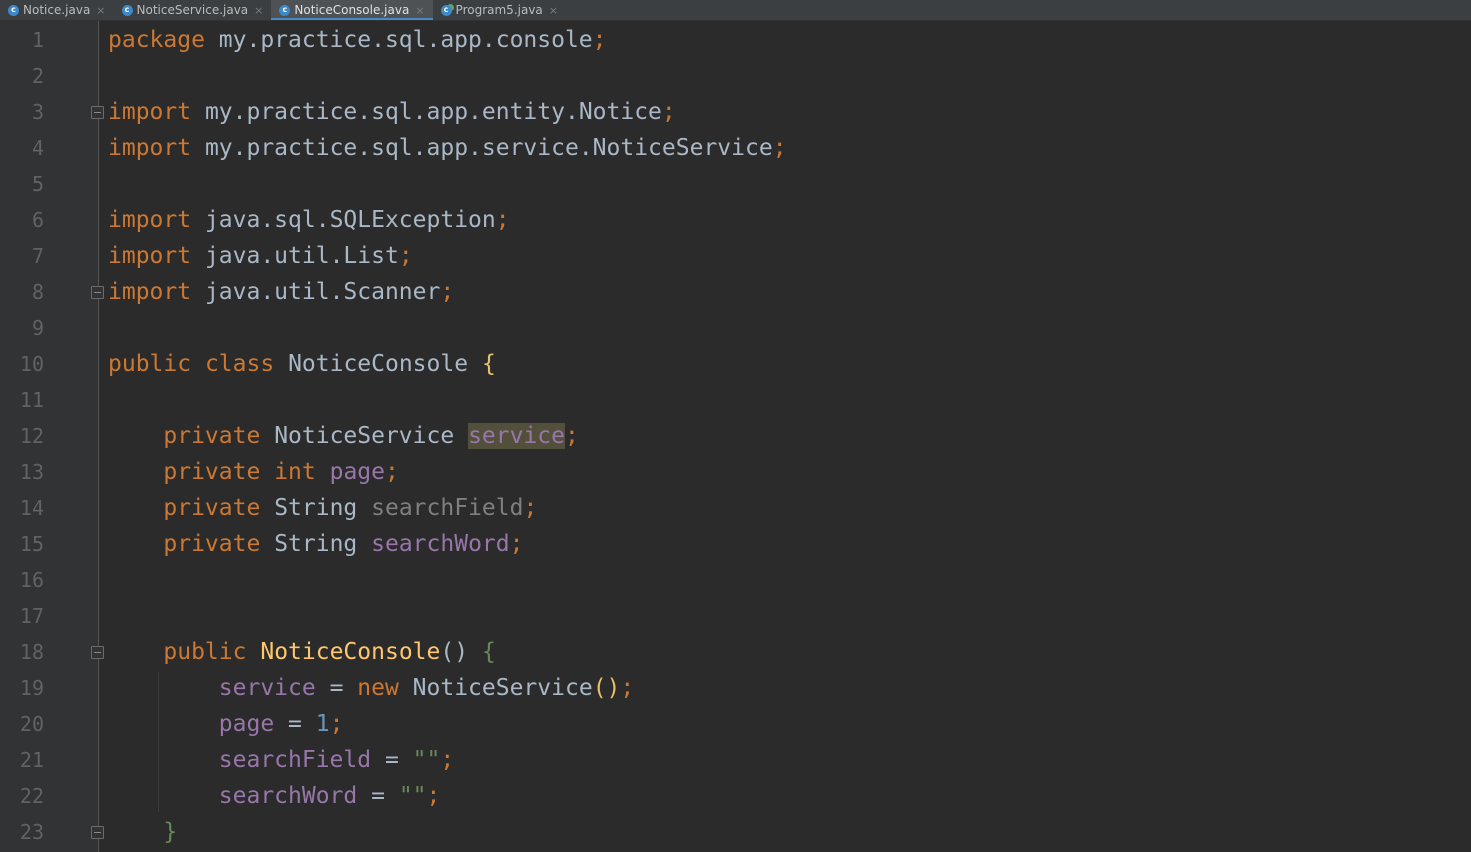 The width and height of the screenshot is (1471, 852). Describe the element at coordinates (735, 688) in the screenshot. I see `code-line: 19 service = new NoticeService();` at that location.